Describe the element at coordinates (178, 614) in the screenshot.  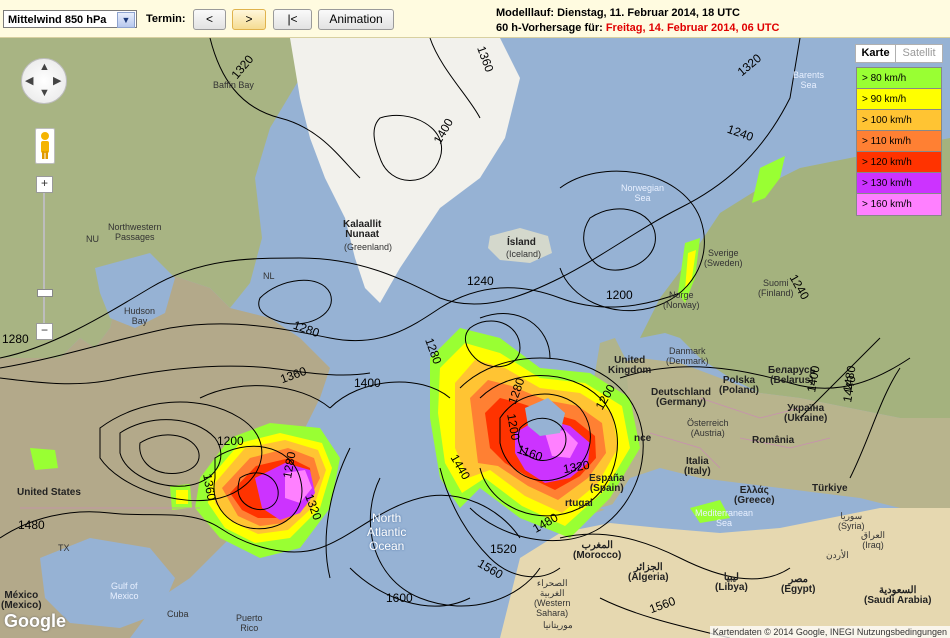
I see `label-cuba: Cuba` at that location.